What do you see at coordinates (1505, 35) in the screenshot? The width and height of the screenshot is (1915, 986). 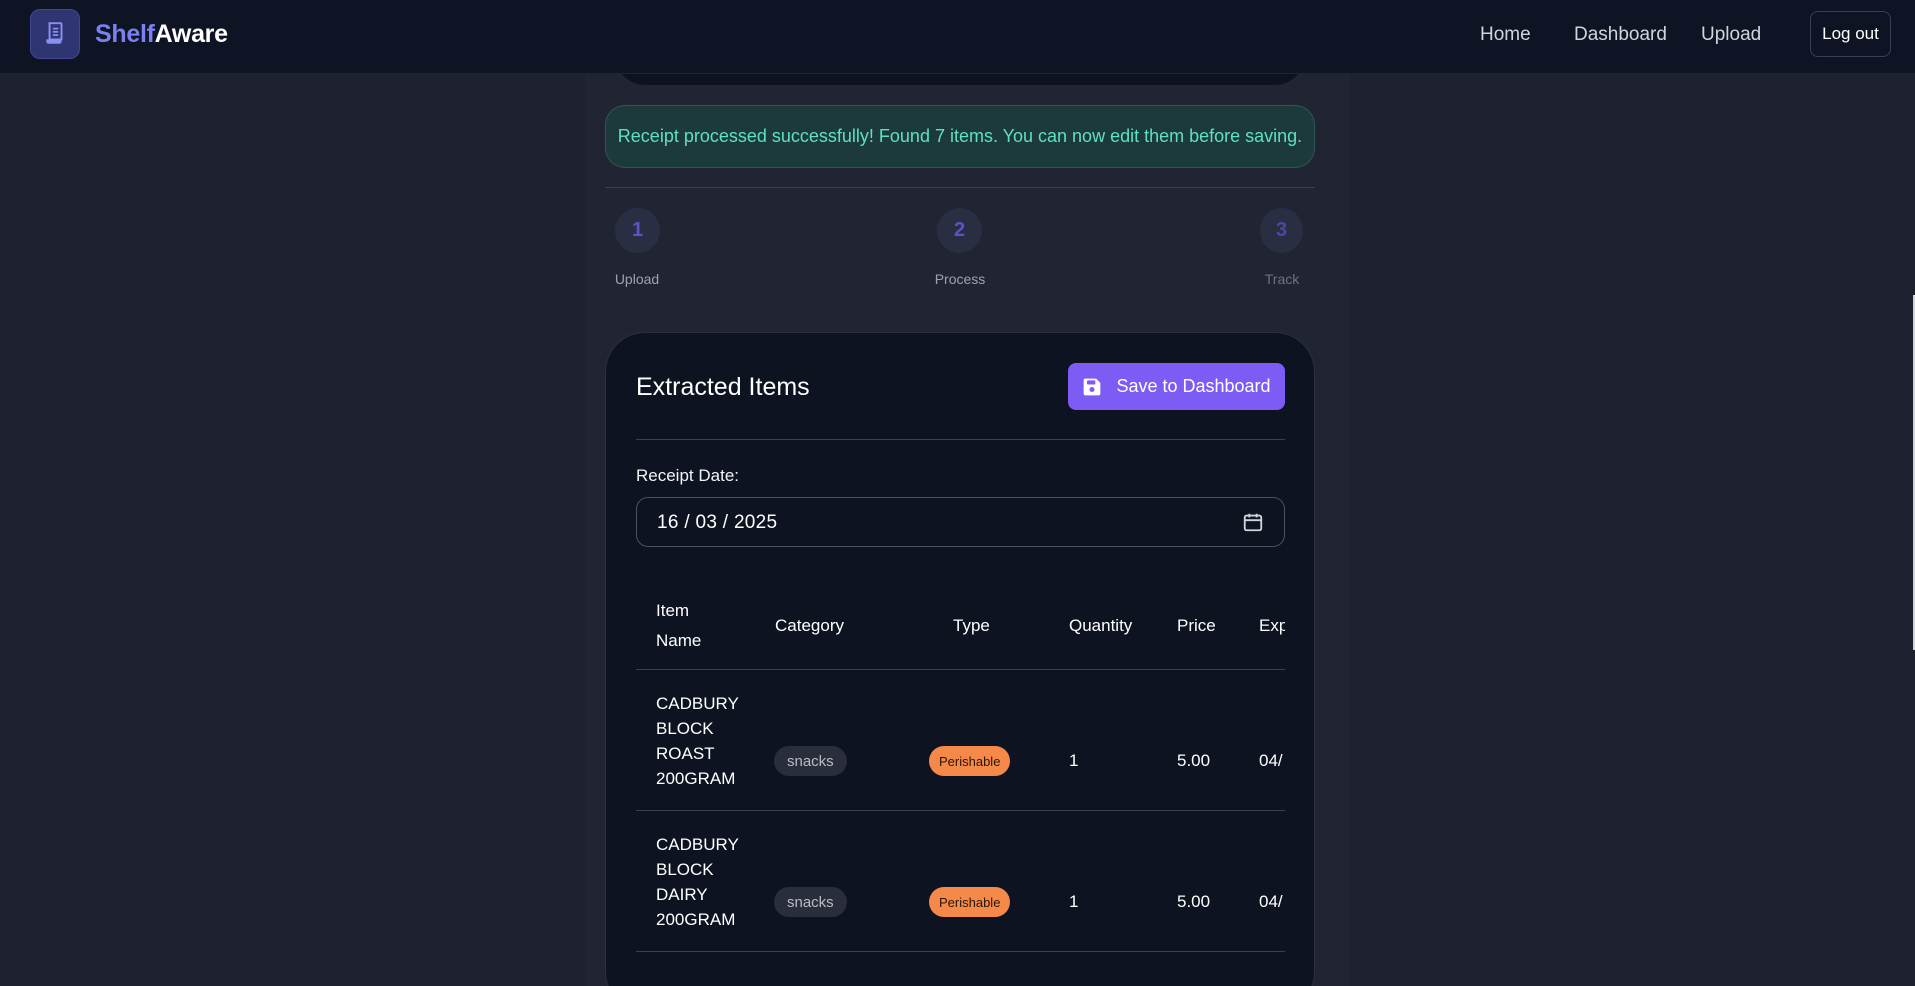 I see `nav-home-link: Home` at bounding box center [1505, 35].